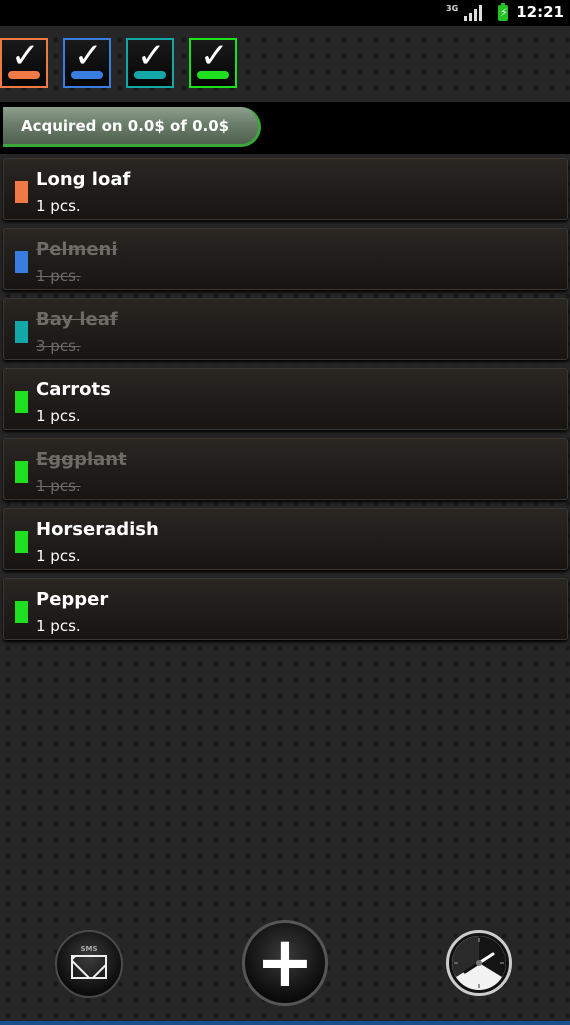 The height and width of the screenshot is (1025, 570). Describe the element at coordinates (285, 189) in the screenshot. I see `list-item: Long loaf 1 pcs.` at that location.